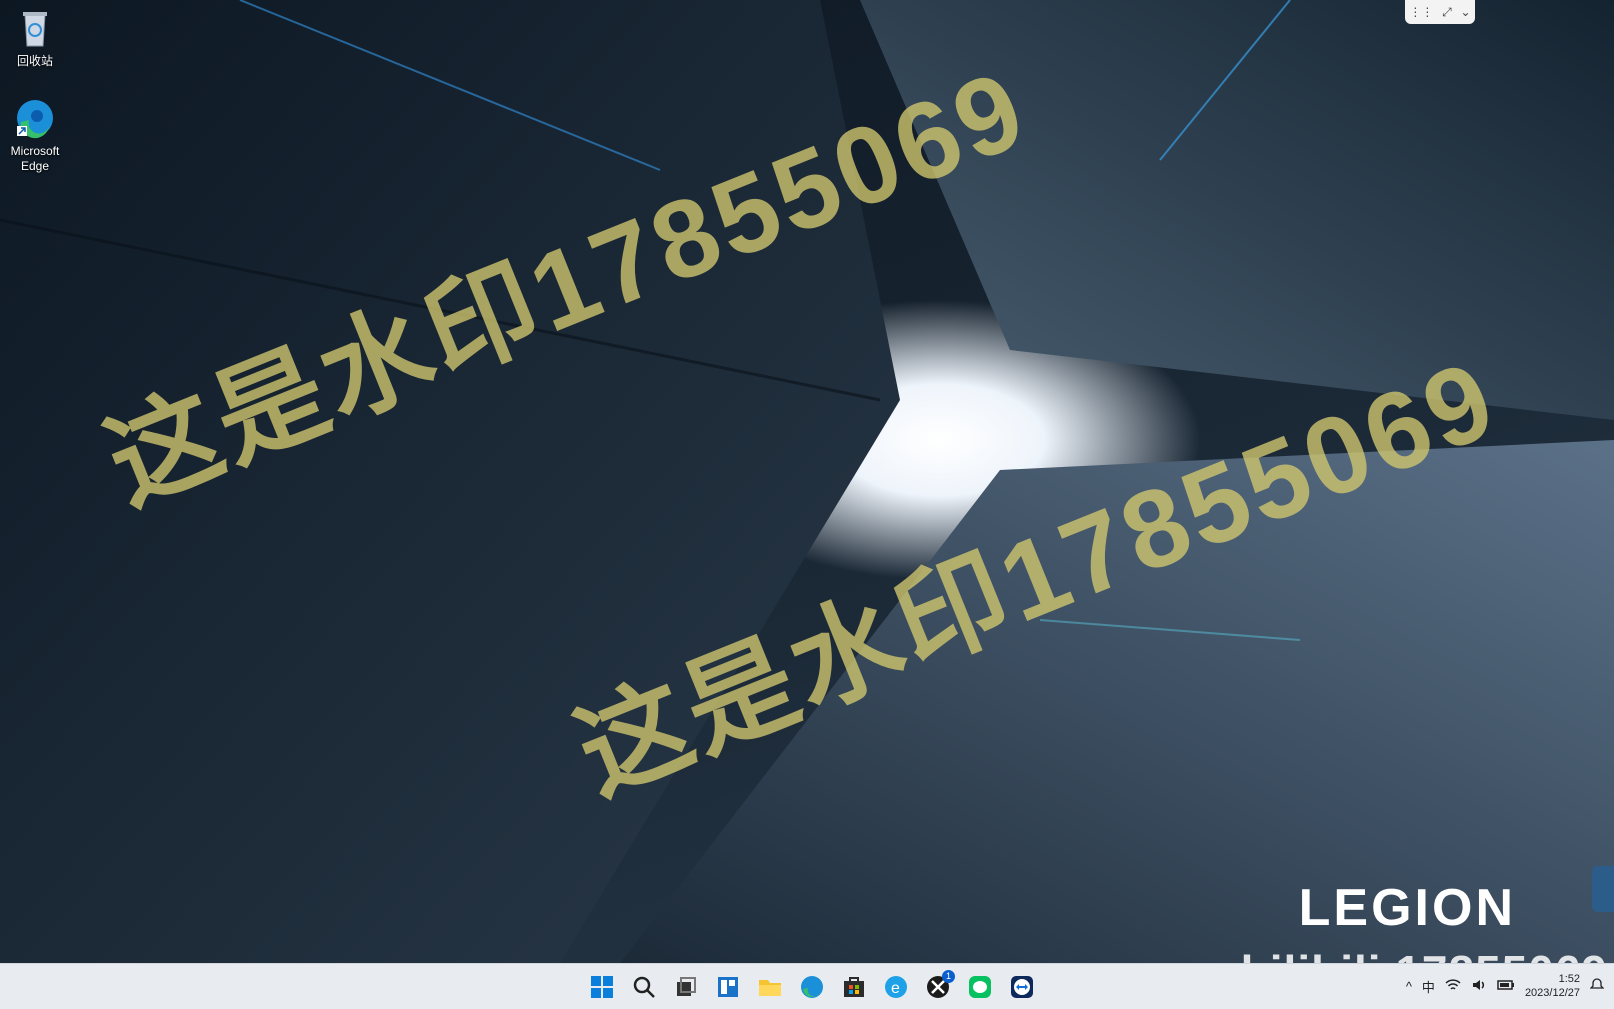 The image size is (1614, 1009). I want to click on windows-start-icon, so click(602, 987).